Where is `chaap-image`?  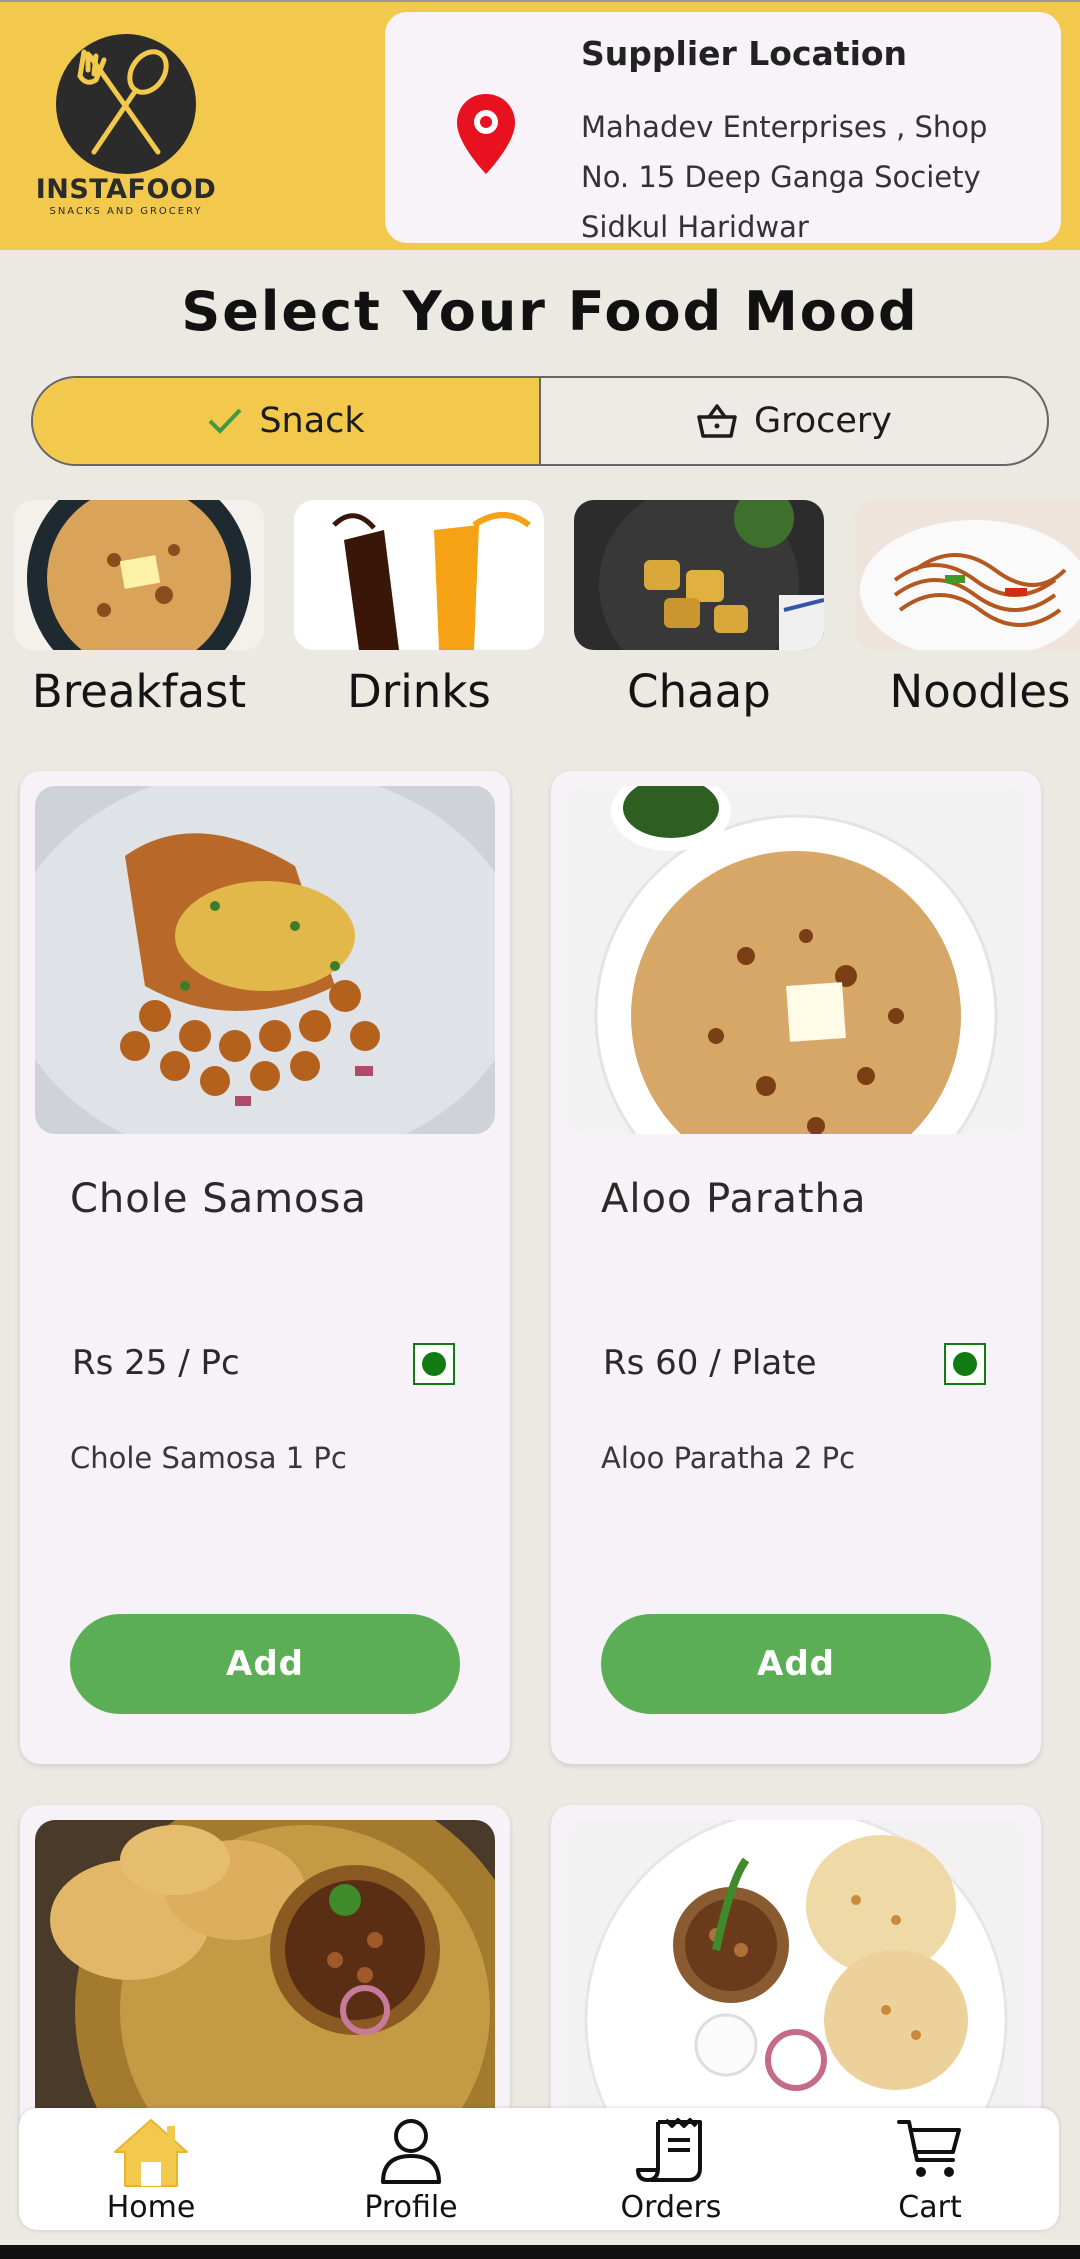
chaap-image is located at coordinates (699, 575).